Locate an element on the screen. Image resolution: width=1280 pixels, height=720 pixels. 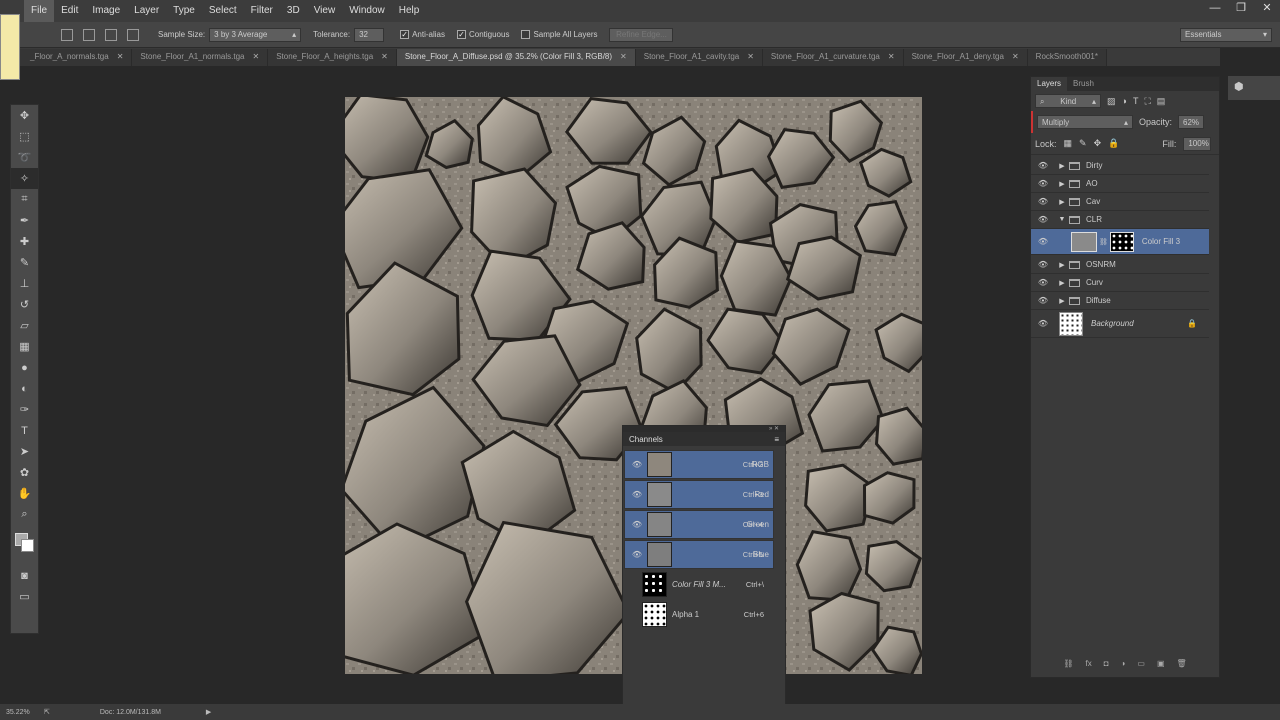
panel-menu-icon: ≡ is located at coordinates (776, 439).